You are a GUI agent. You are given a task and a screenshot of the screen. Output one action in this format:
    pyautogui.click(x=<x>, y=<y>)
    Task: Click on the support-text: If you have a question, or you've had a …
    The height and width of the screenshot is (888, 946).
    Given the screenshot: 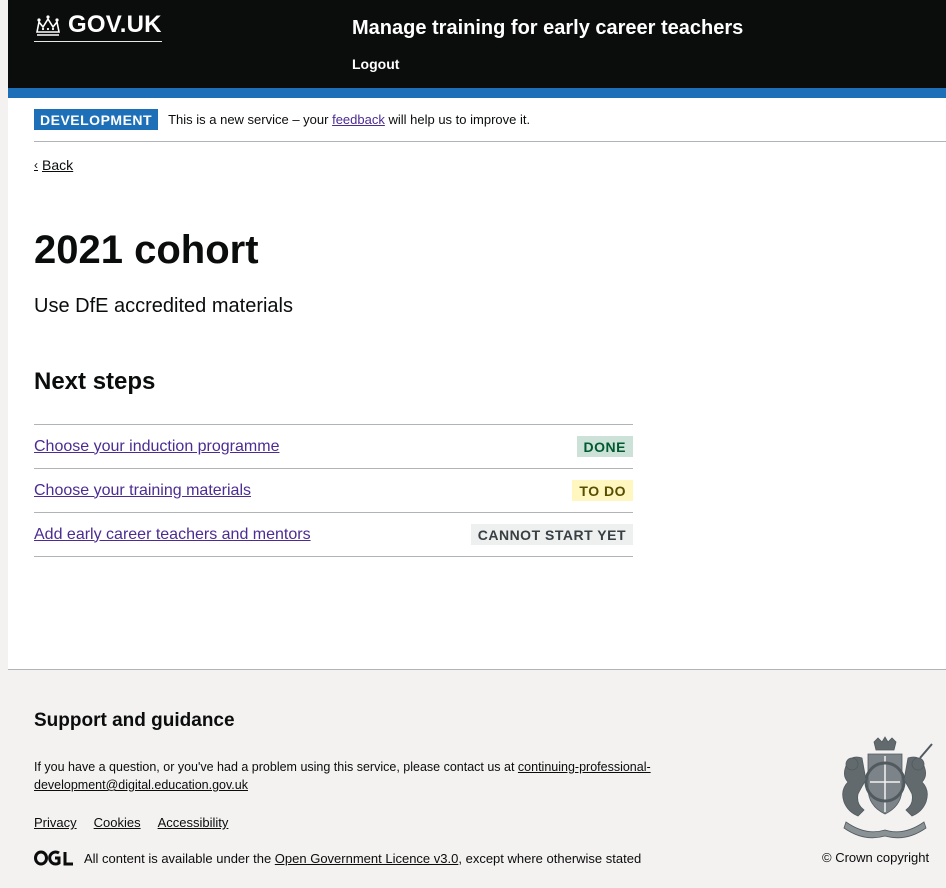 What is the action you would take?
    pyautogui.click(x=399, y=776)
    